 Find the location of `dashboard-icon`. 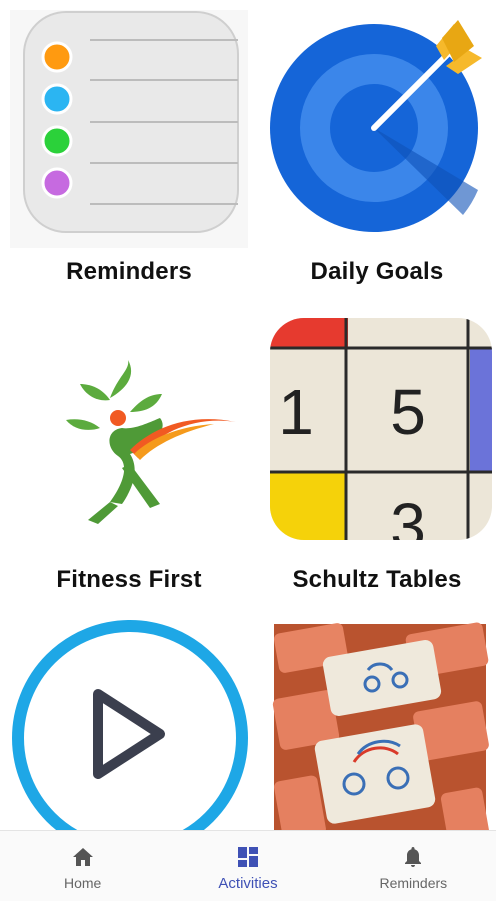

dashboard-icon is located at coordinates (248, 857).